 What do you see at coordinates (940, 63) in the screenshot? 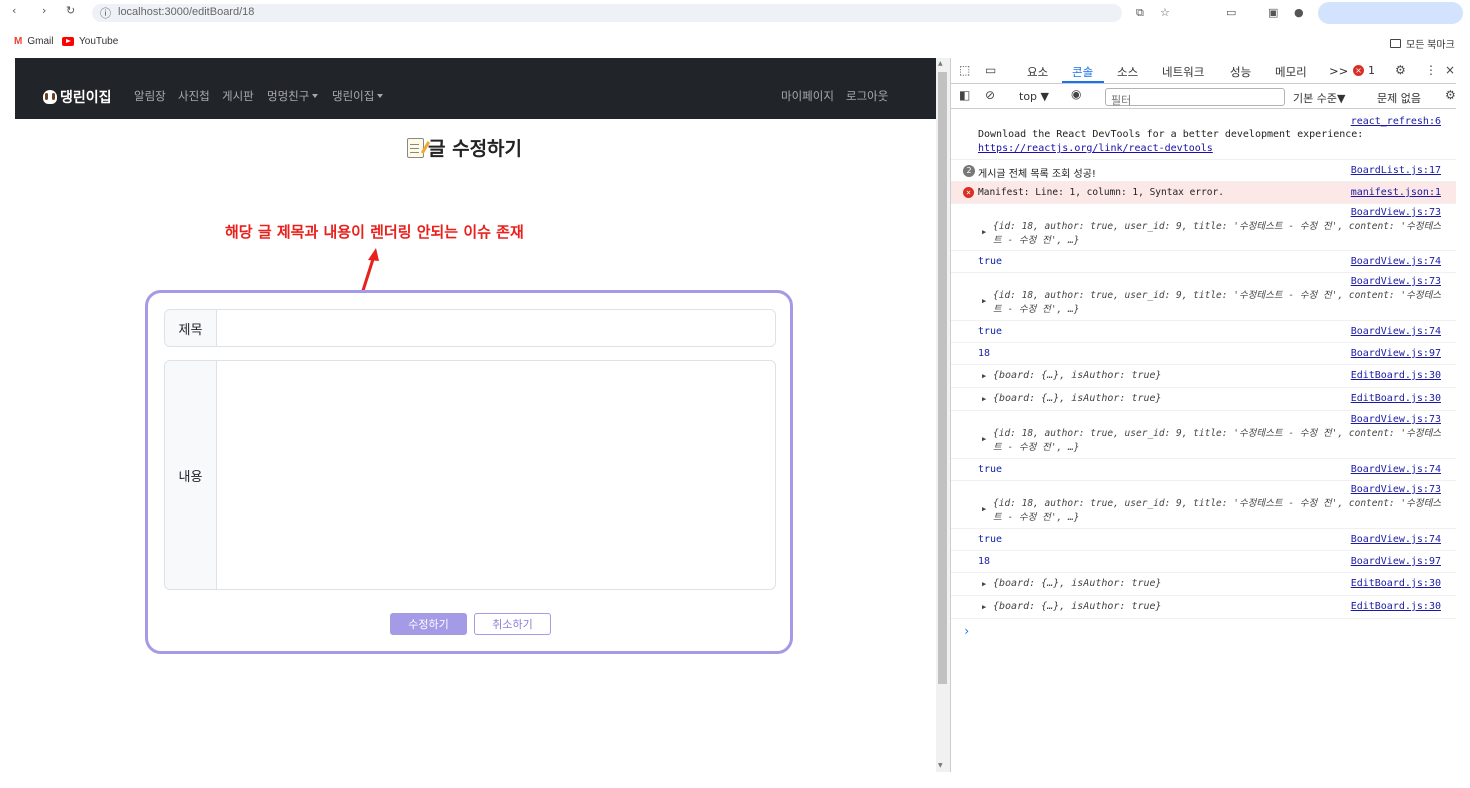
I see `scroll-up-icon: ▲` at bounding box center [940, 63].